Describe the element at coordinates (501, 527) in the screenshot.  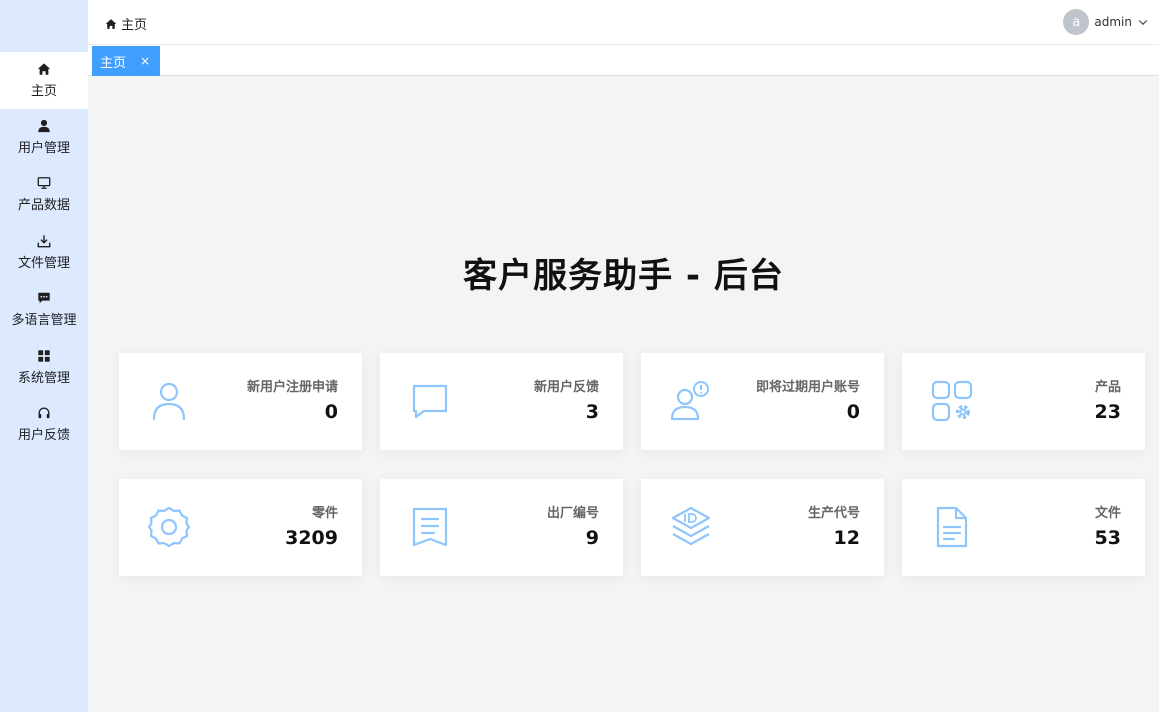
I see `stat-card-serial-numbers: 出厂编号 9` at that location.